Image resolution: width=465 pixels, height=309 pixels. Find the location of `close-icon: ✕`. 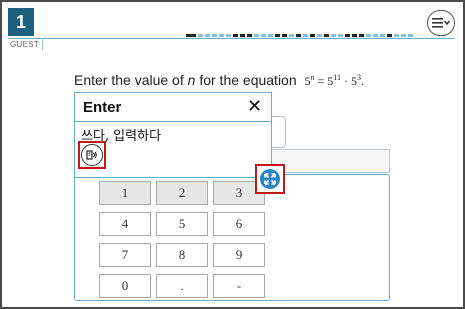

close-icon: ✕ is located at coordinates (254, 106).